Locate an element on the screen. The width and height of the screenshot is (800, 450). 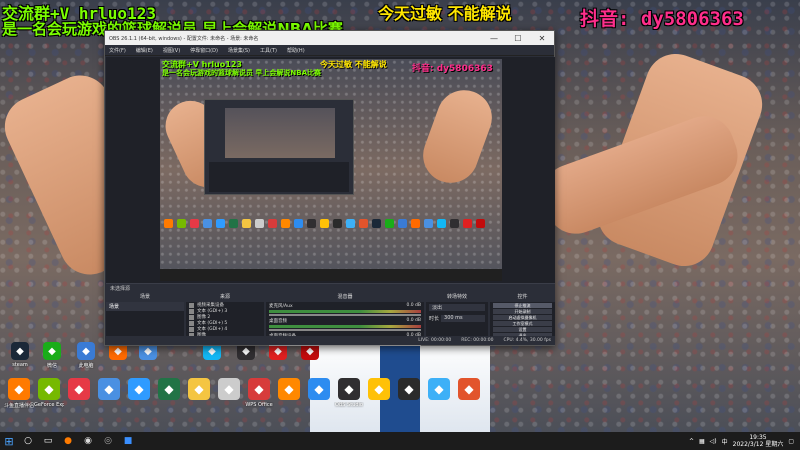
menu-file: 文件(F) is located at coordinates (117, 50).